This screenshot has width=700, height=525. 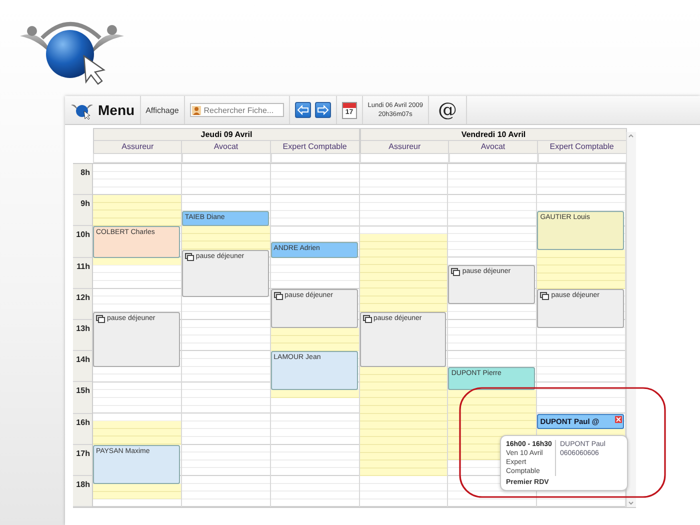 I want to click on hour-label: 16h, so click(x=82, y=429).